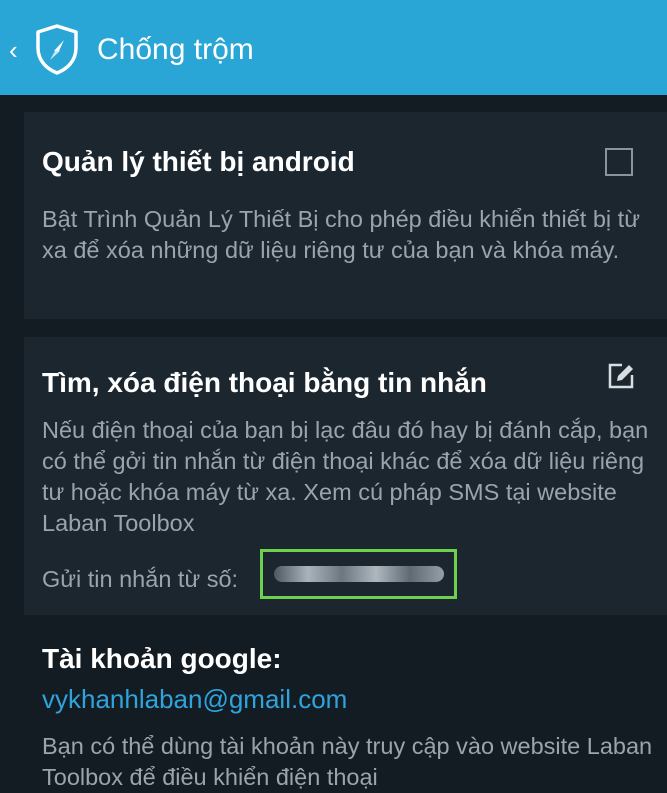  I want to click on sender-number-field, so click(358, 574).